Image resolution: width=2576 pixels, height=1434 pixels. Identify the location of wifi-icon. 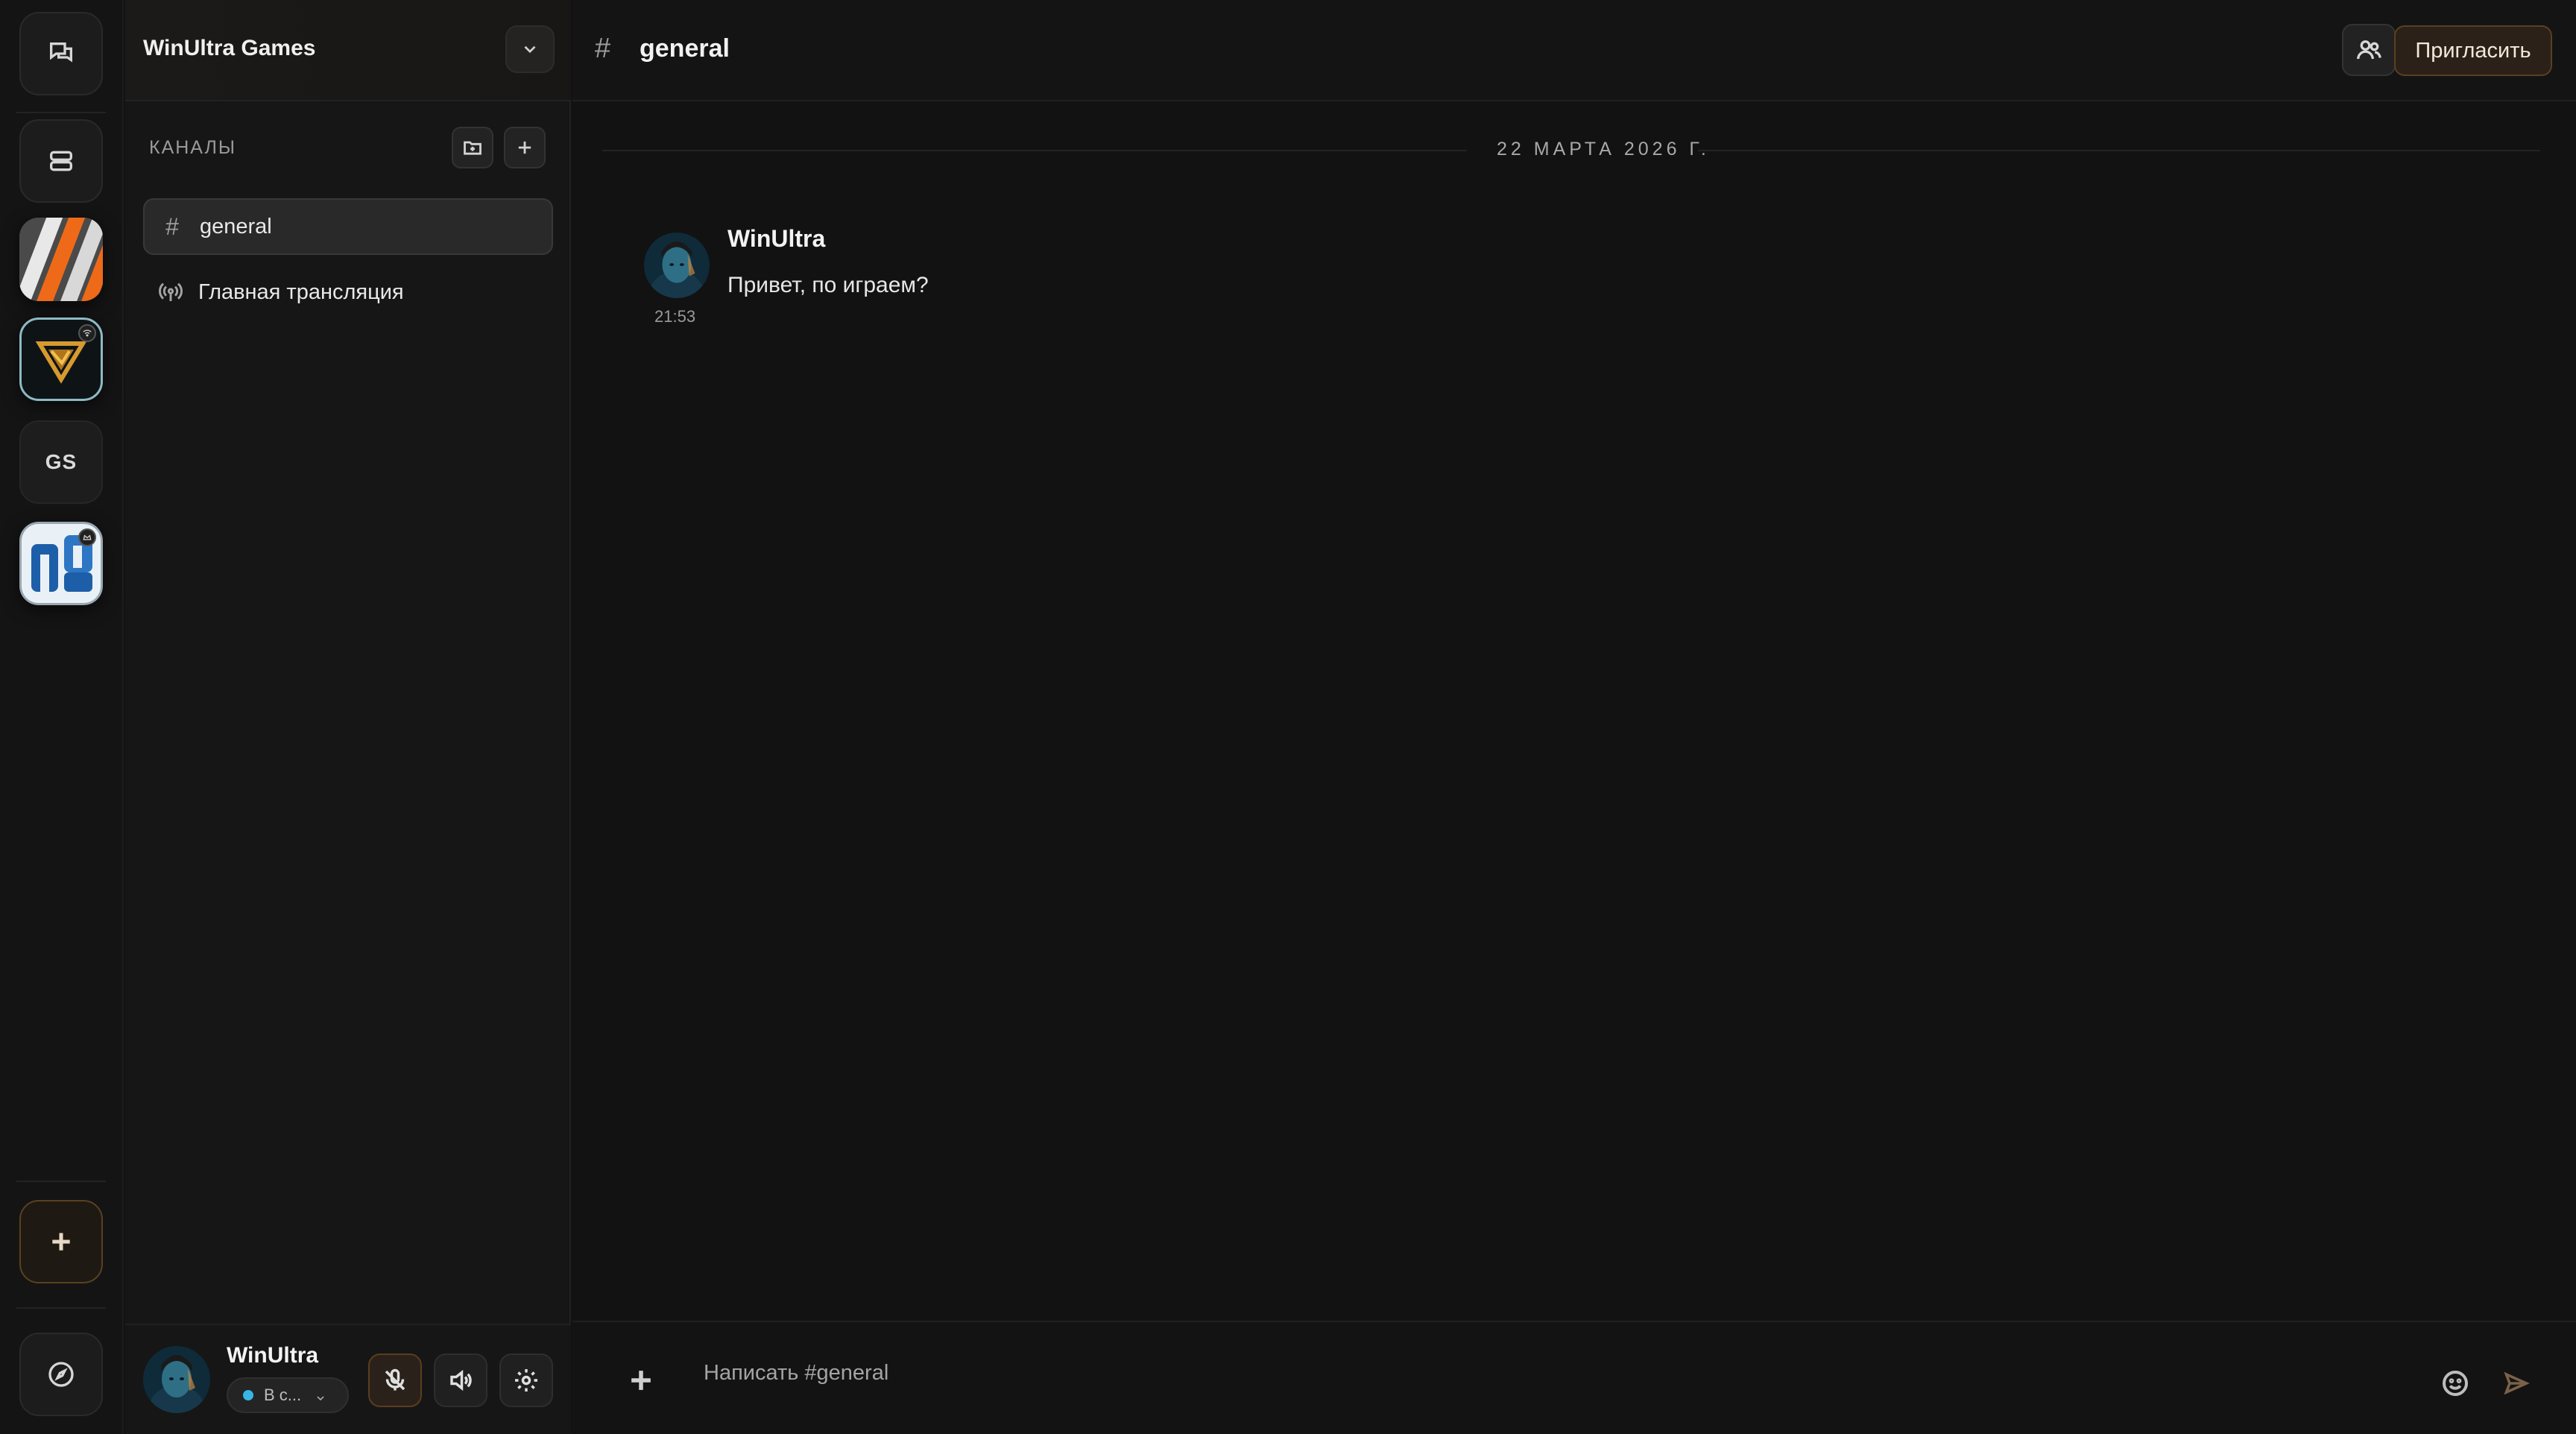
(87, 333).